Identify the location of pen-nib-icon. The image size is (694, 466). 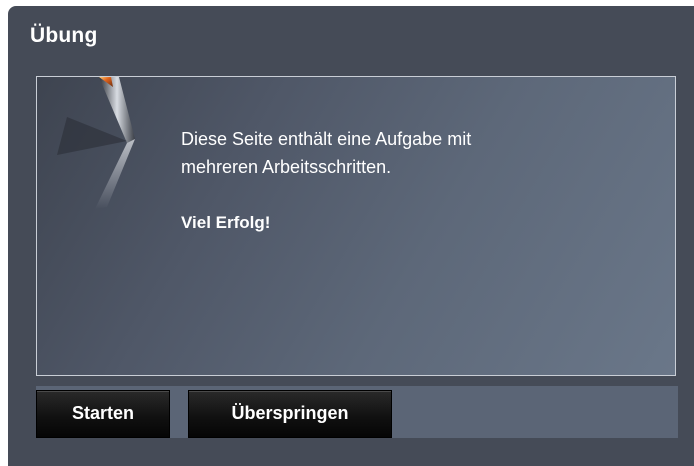
(96, 143).